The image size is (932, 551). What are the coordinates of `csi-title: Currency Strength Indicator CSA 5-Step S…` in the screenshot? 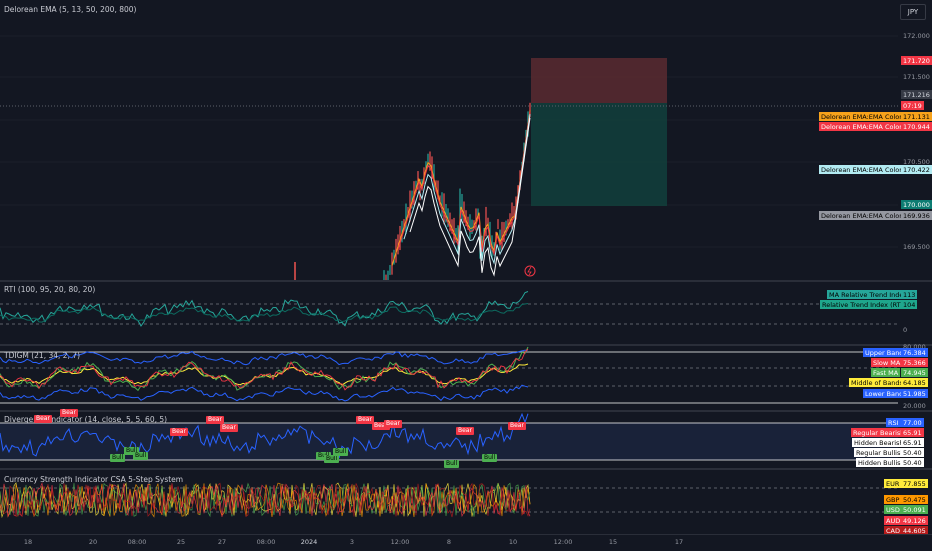 It's located at (93, 479).